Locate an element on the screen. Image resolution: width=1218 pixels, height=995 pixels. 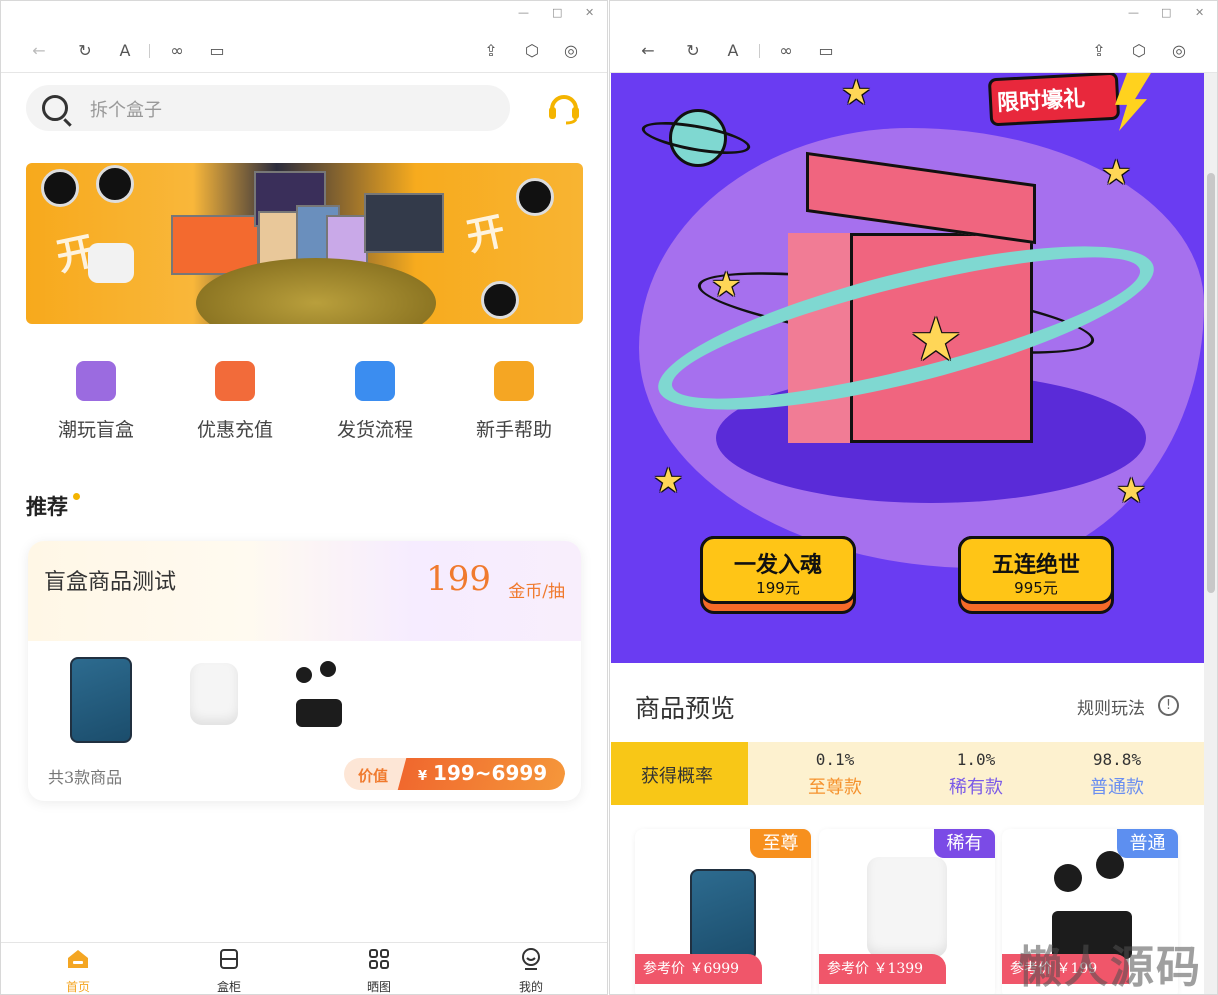
reference-price: 参考价 ￥6999 is located at coordinates (698, 969).